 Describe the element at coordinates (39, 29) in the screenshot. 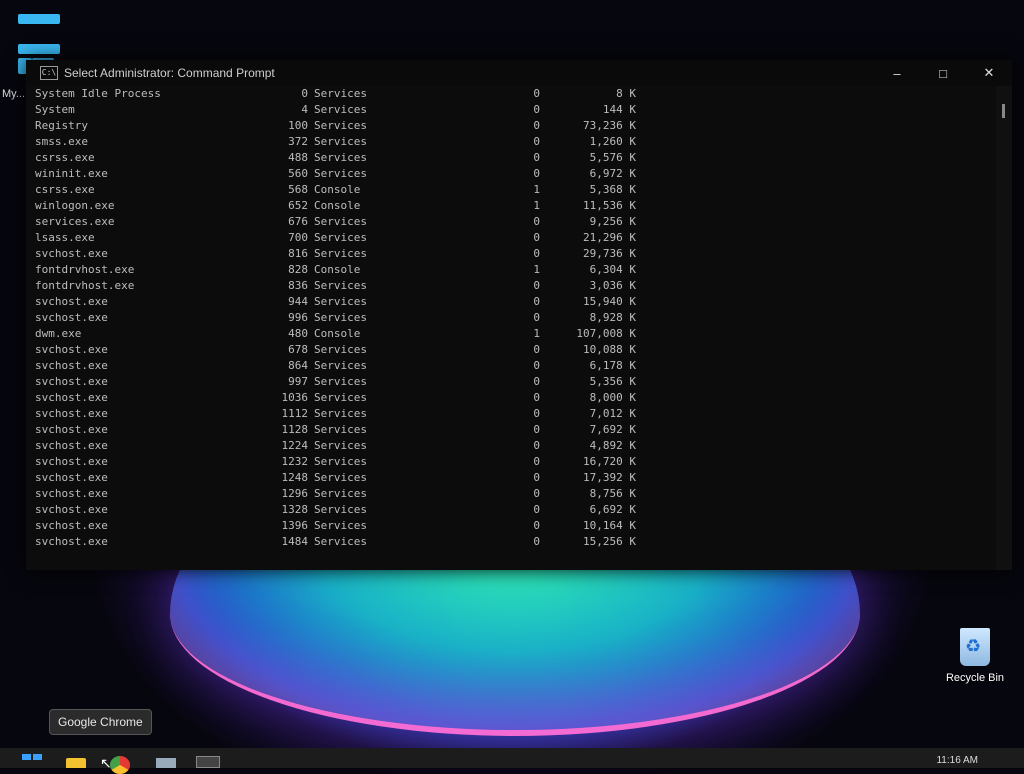

I see `app-shortcut-icon` at that location.